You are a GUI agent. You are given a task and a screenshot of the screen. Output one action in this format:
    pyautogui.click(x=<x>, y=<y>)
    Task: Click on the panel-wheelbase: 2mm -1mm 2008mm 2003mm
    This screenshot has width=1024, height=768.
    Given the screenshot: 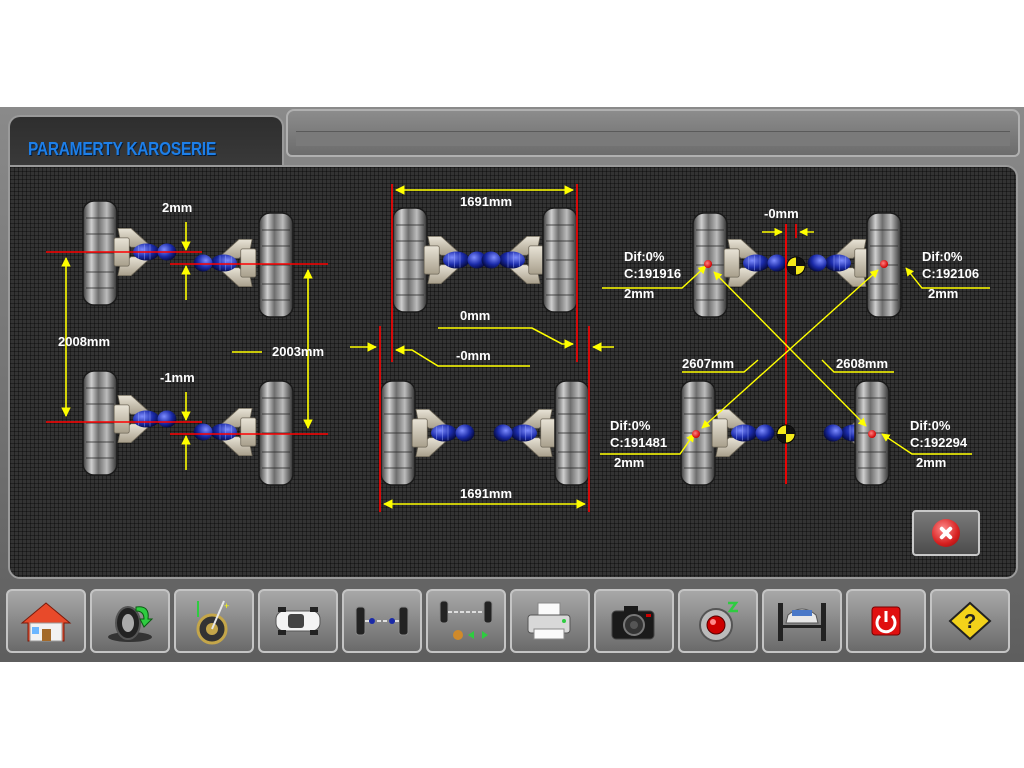 What is the action you would take?
    pyautogui.click(x=187, y=343)
    